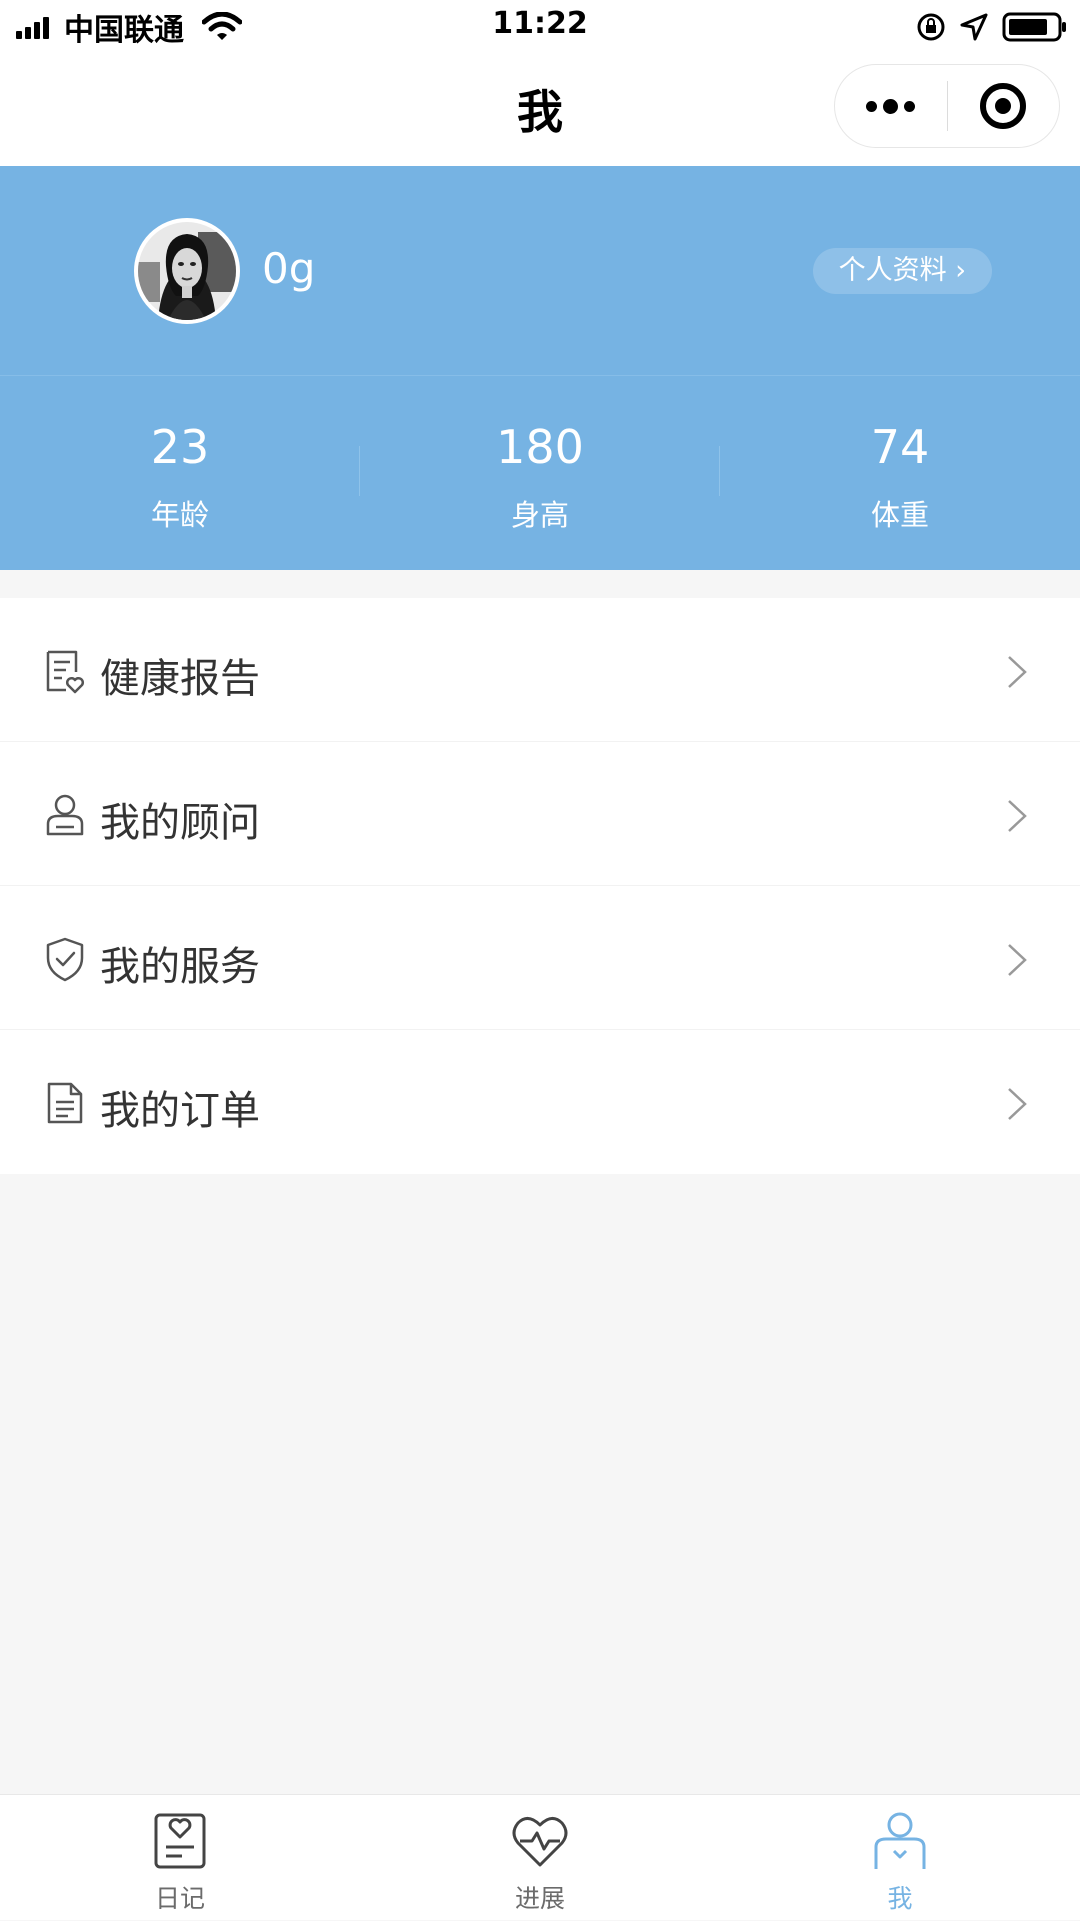 The height and width of the screenshot is (1921, 1080). I want to click on nav-bar: 我, so click(540, 110).